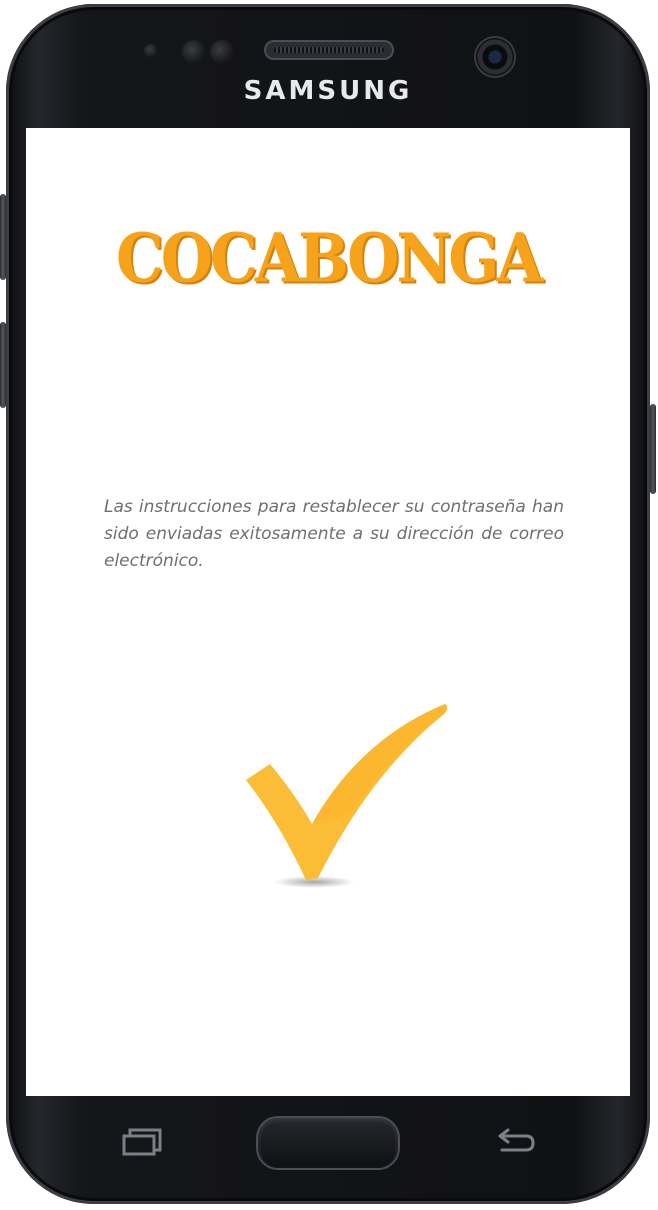 This screenshot has height=1210, width=658. What do you see at coordinates (329, 259) in the screenshot?
I see `app-logo: COCABONGA` at bounding box center [329, 259].